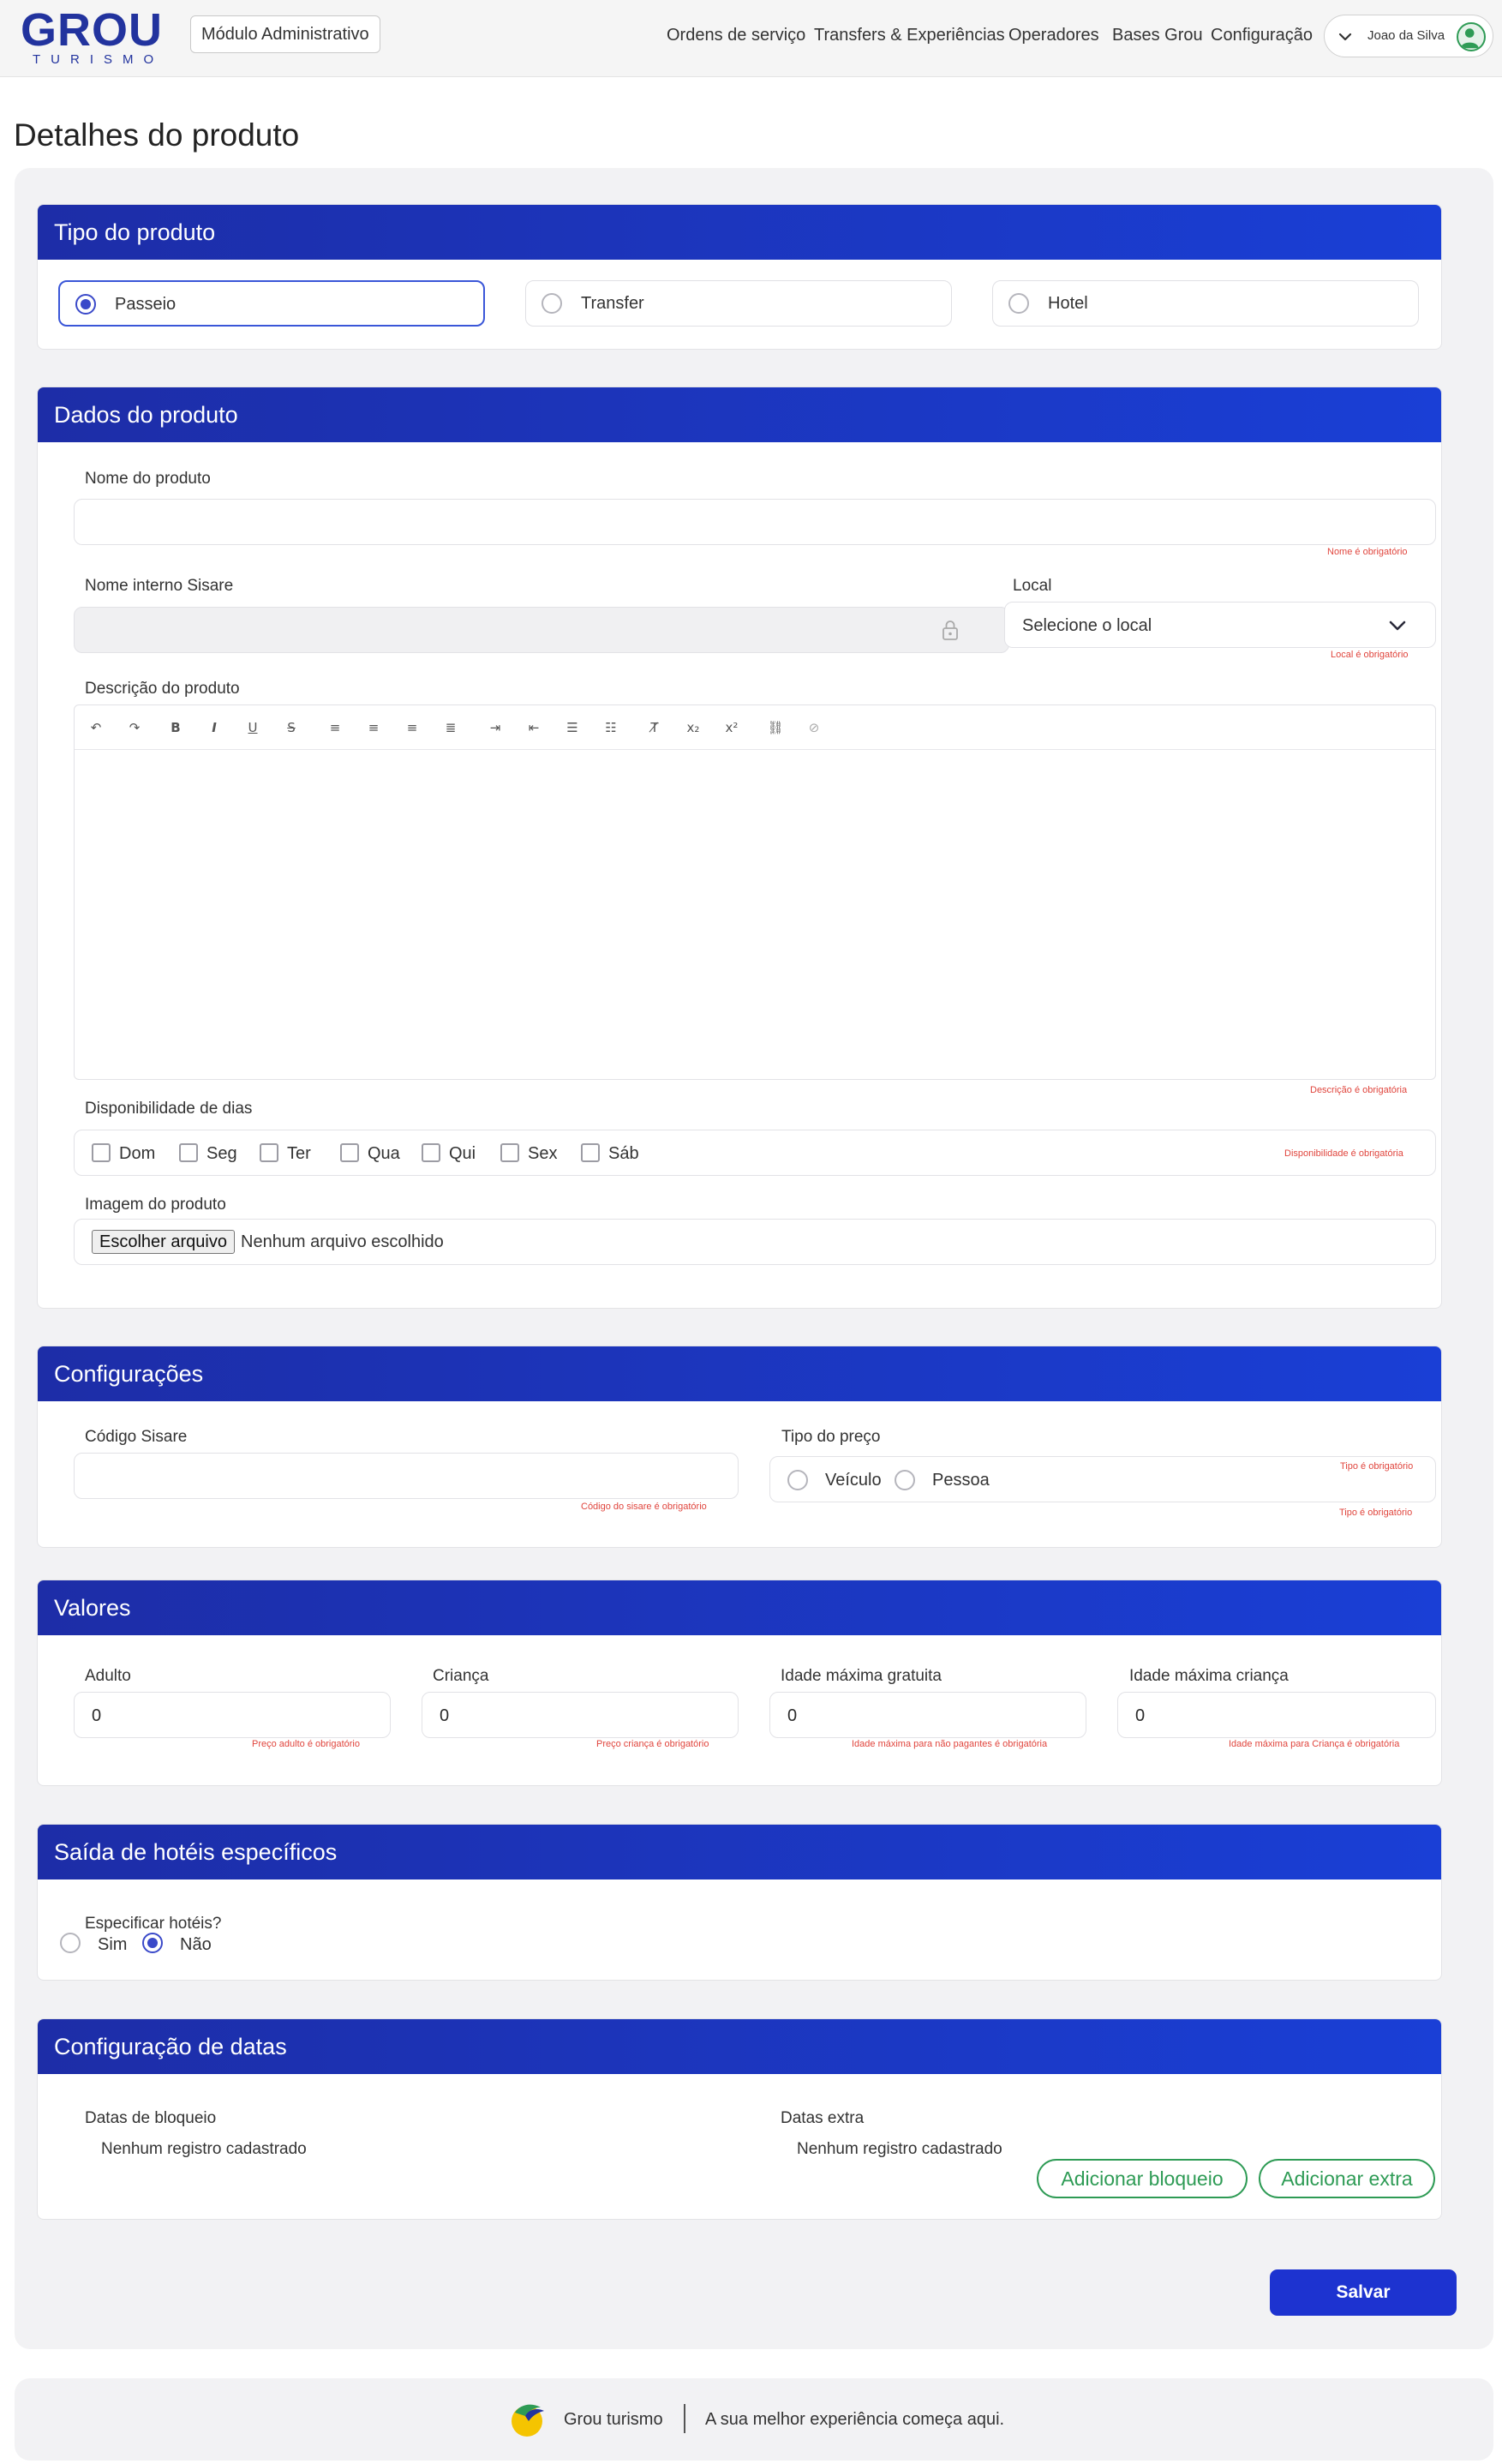 The height and width of the screenshot is (2464, 1502). I want to click on bold-icon: B, so click(175, 727).